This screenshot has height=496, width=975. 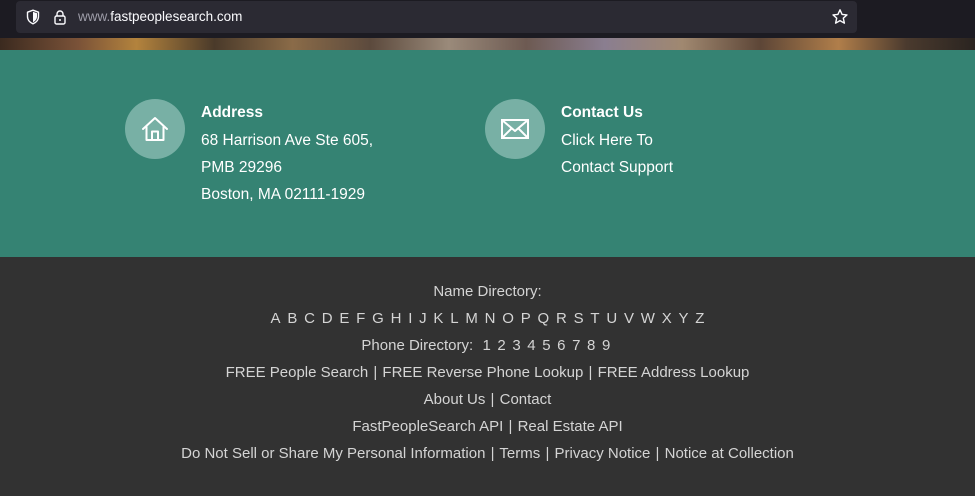 What do you see at coordinates (287, 140) in the screenshot?
I see `address-line-1: 68 Harrison Ave Ste 605,` at bounding box center [287, 140].